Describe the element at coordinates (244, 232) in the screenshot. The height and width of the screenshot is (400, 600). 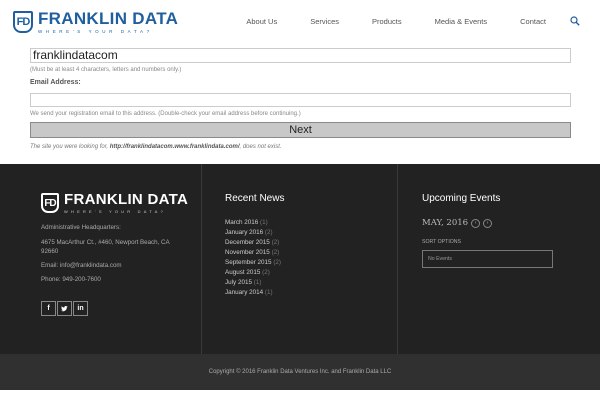
I see `news-archive-label: January 2016` at that location.